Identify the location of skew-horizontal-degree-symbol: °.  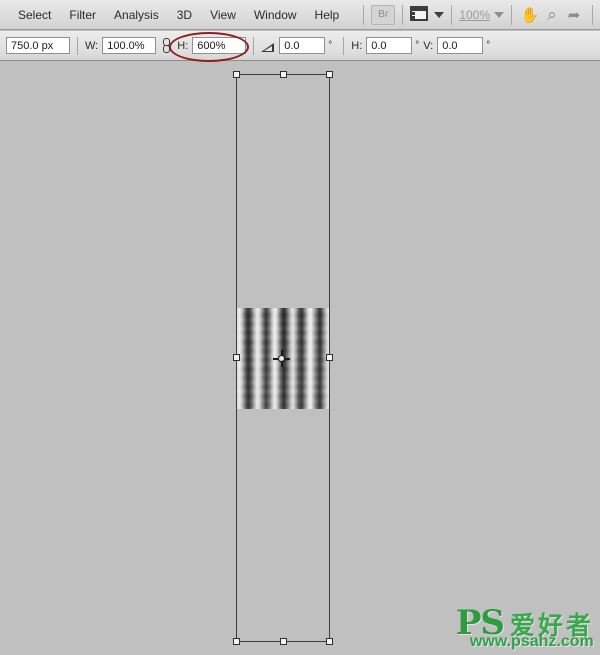
(417, 45).